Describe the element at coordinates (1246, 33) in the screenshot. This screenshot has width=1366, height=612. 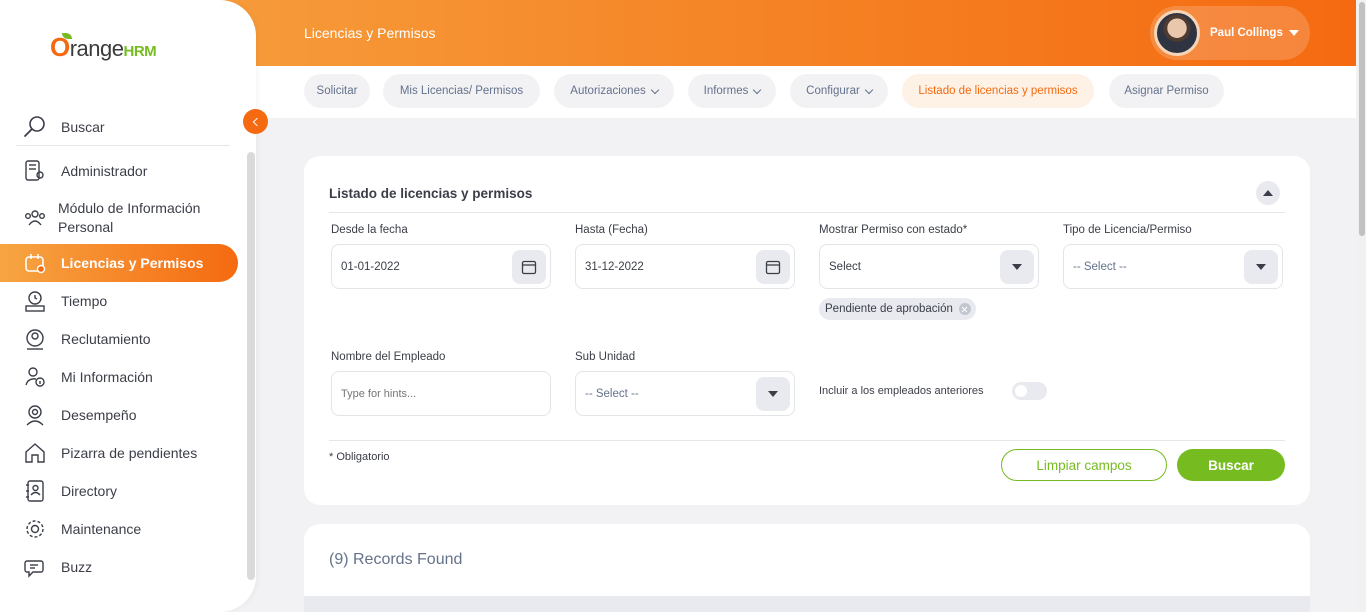
I see `user-name: Paul Collings` at that location.